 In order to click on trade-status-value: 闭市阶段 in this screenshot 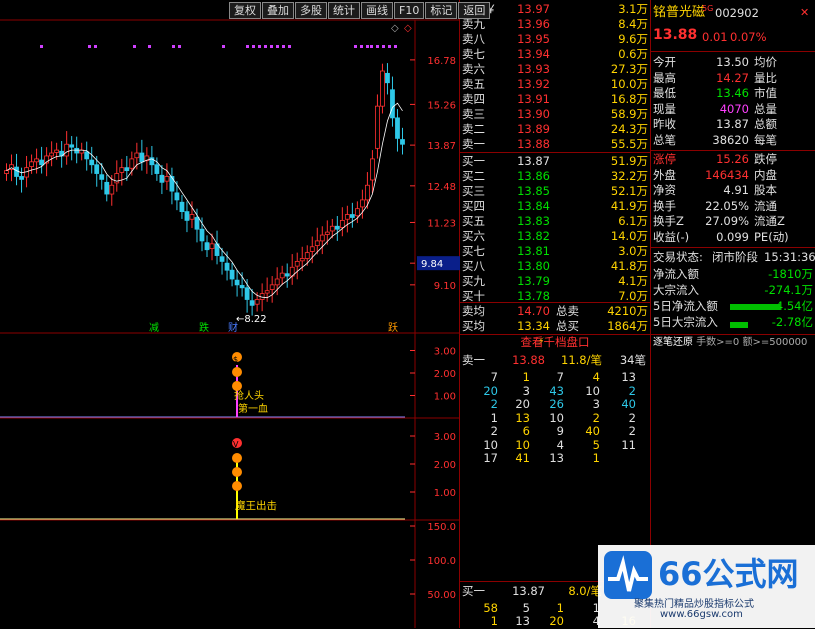, I will do `click(735, 257)`.